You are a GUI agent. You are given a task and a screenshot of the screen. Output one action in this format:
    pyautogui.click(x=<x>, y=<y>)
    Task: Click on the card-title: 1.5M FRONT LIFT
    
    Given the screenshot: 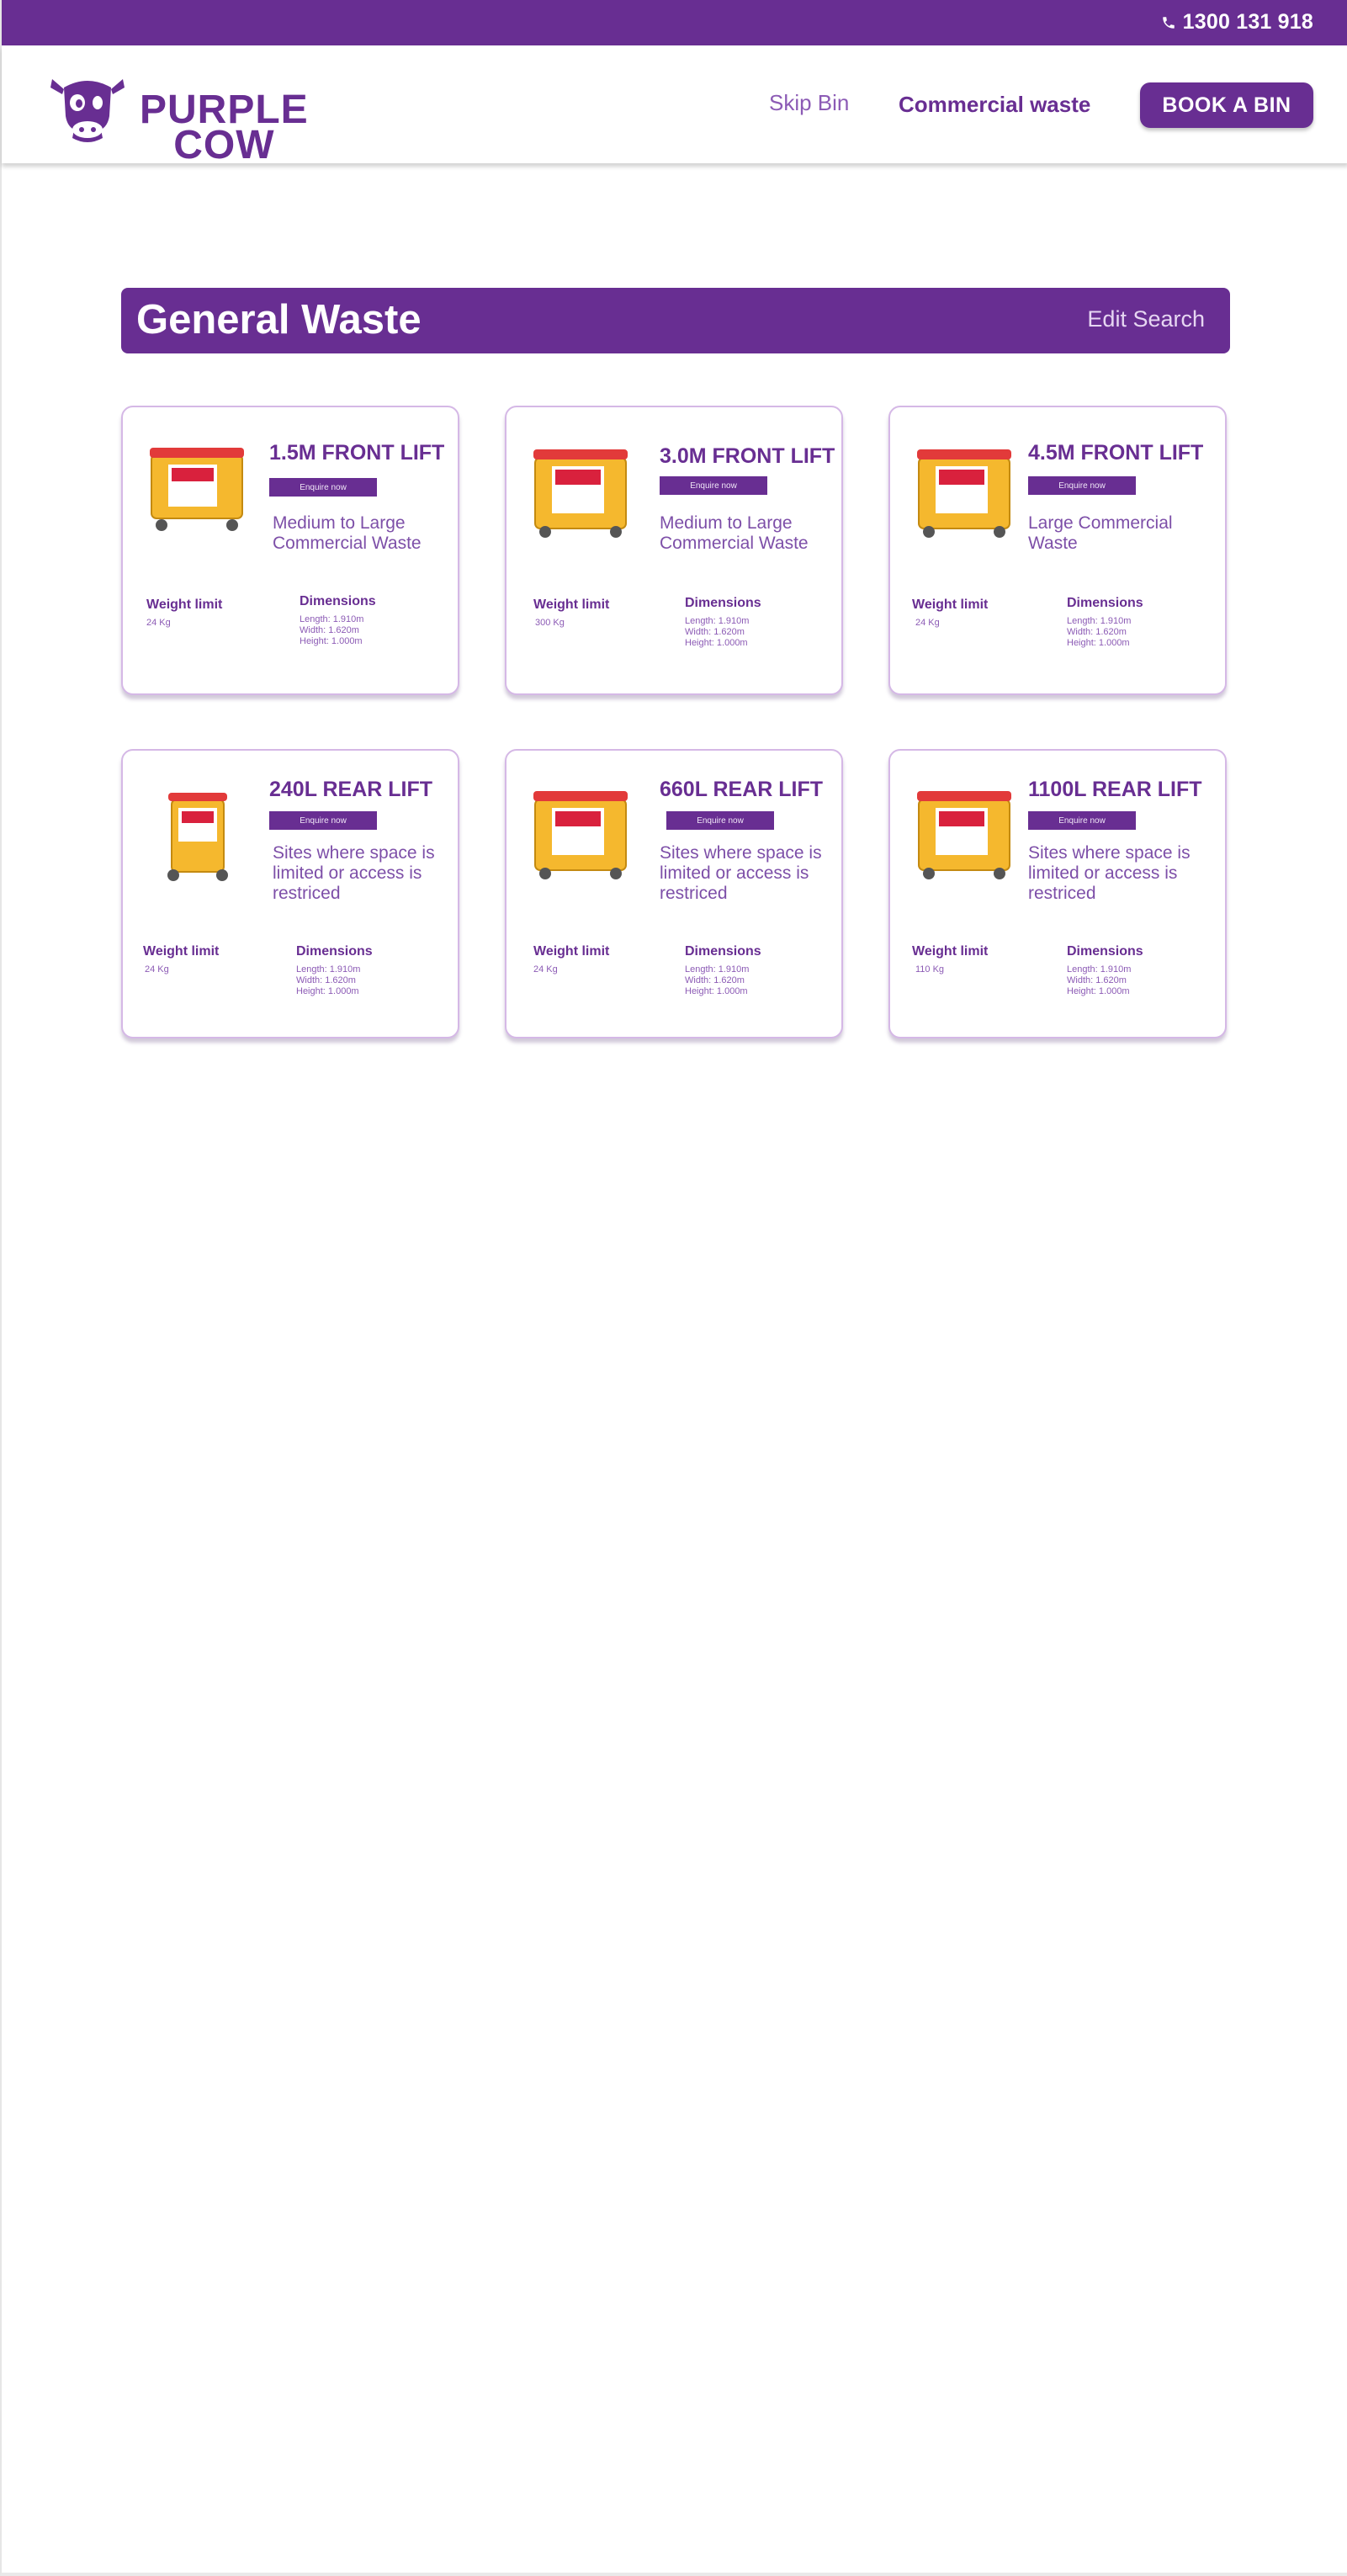 What is the action you would take?
    pyautogui.click(x=357, y=453)
    